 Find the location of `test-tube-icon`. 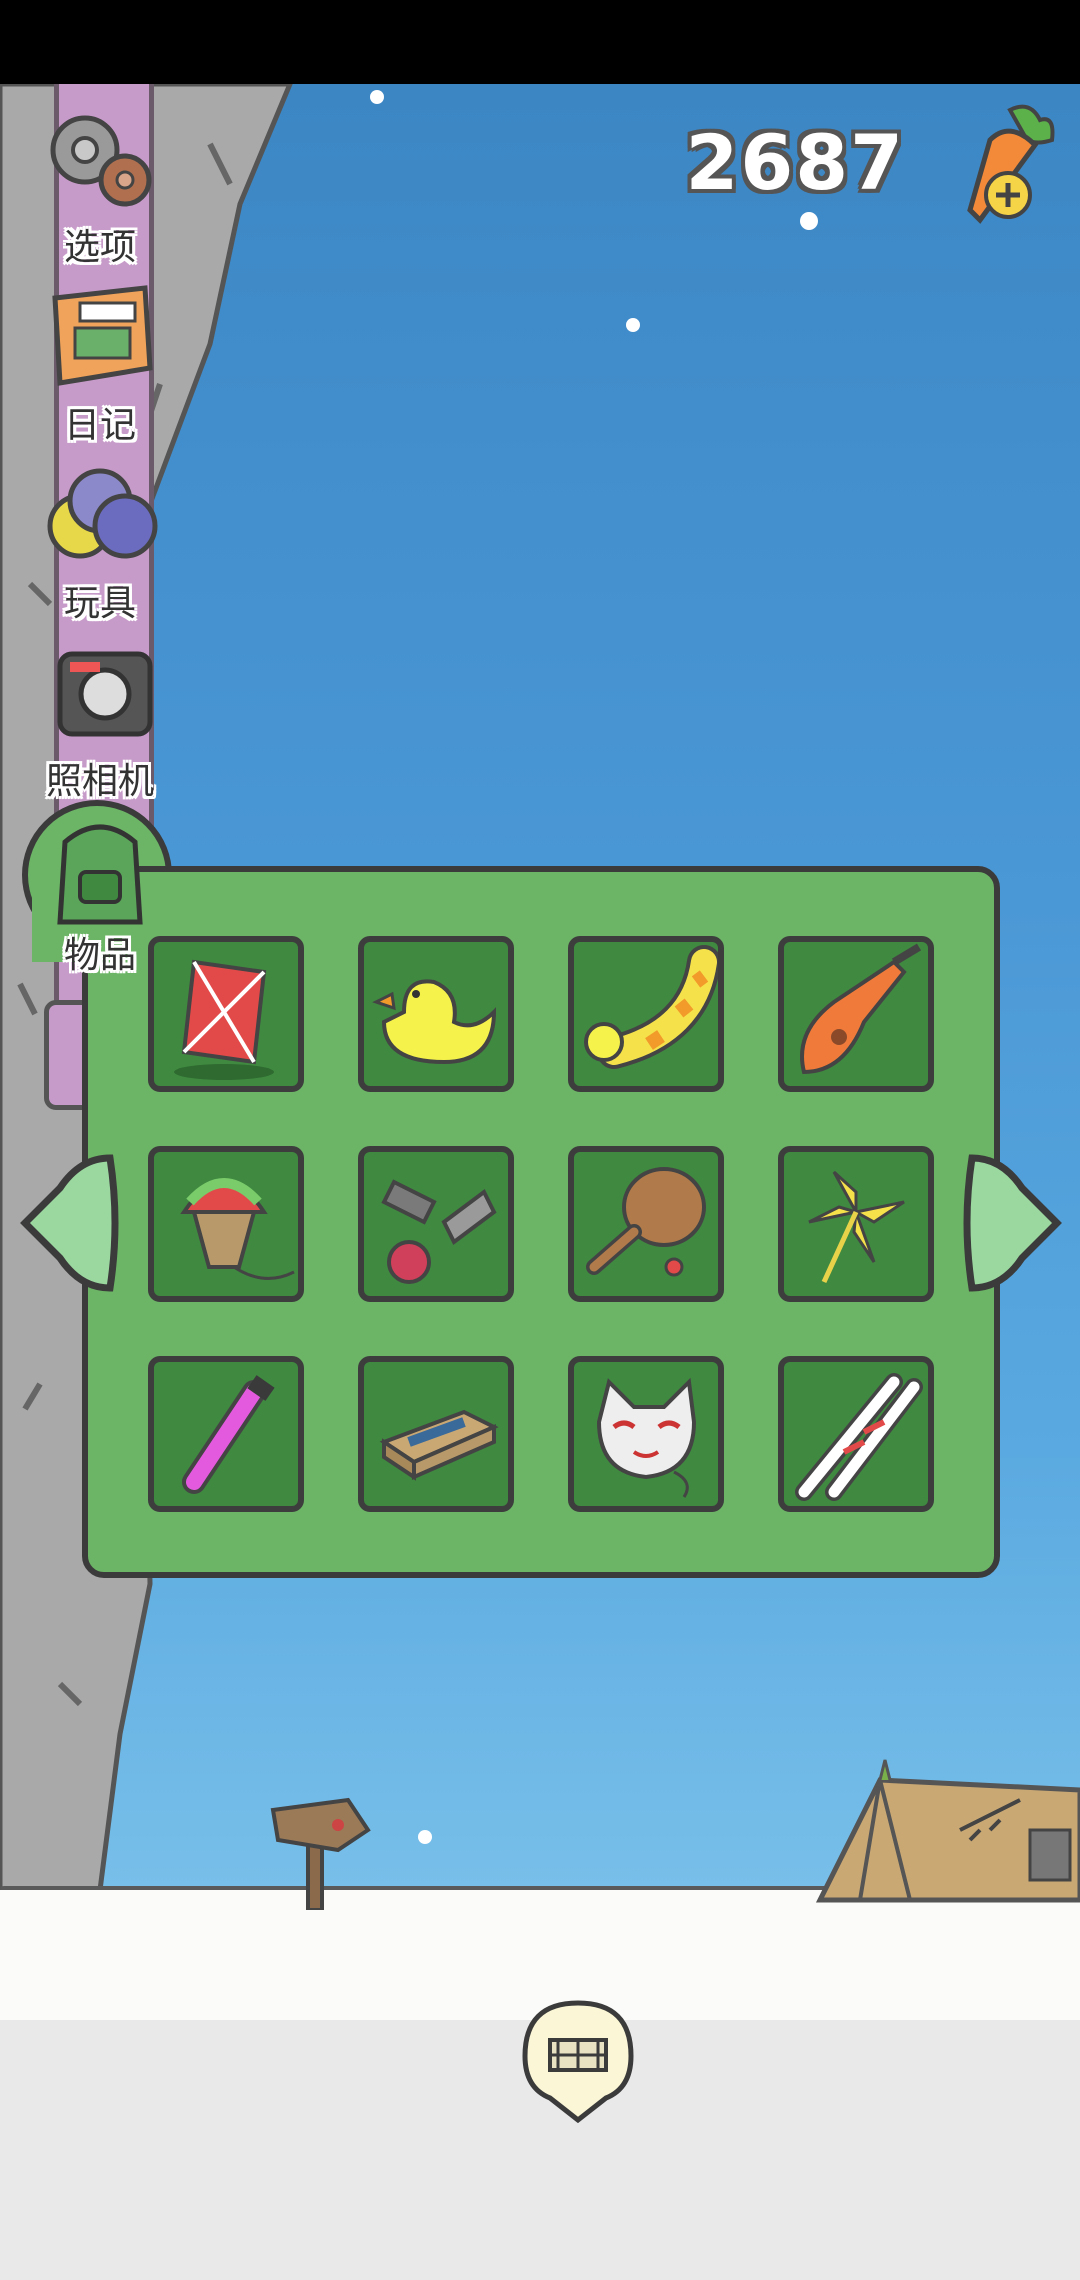

test-tube-icon is located at coordinates (228, 1434).